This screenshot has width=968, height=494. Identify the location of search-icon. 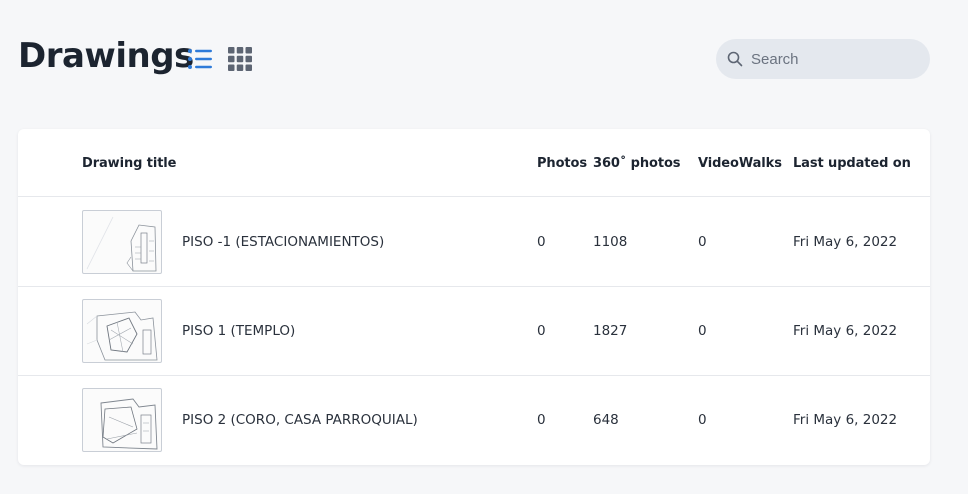
(735, 59).